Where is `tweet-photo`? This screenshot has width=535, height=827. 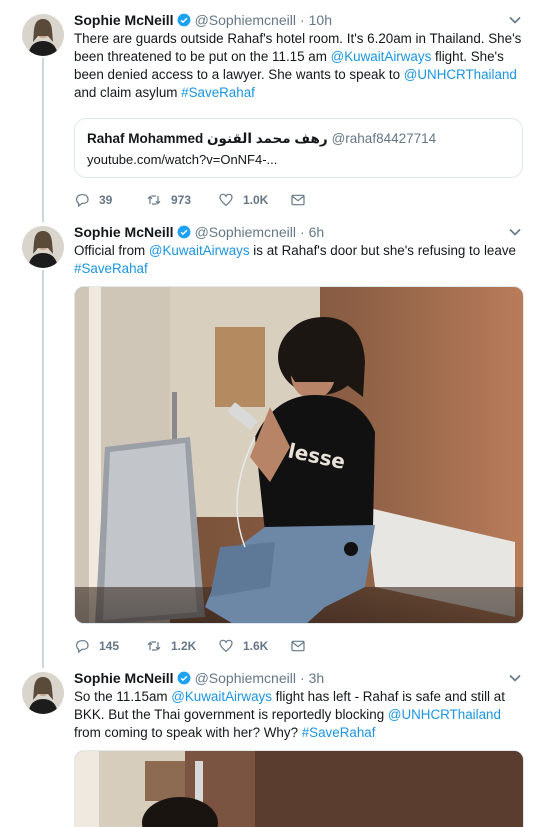 tweet-photo is located at coordinates (299, 788).